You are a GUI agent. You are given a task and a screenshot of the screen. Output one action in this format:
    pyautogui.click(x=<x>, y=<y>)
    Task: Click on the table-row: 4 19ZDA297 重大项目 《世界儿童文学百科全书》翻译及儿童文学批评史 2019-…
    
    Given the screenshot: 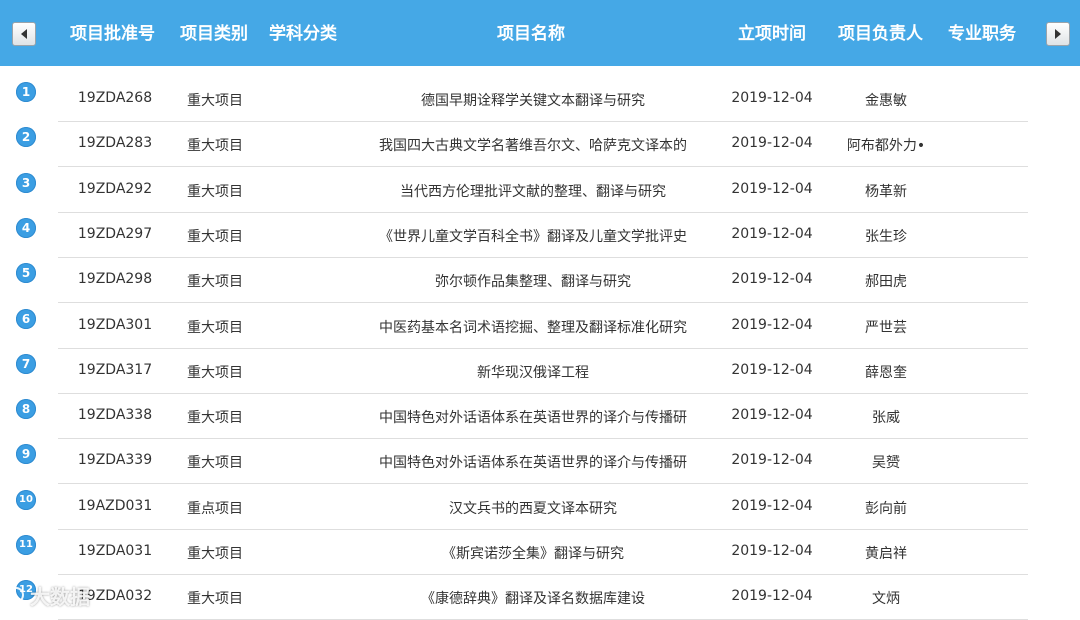 What is the action you would take?
    pyautogui.click(x=540, y=235)
    